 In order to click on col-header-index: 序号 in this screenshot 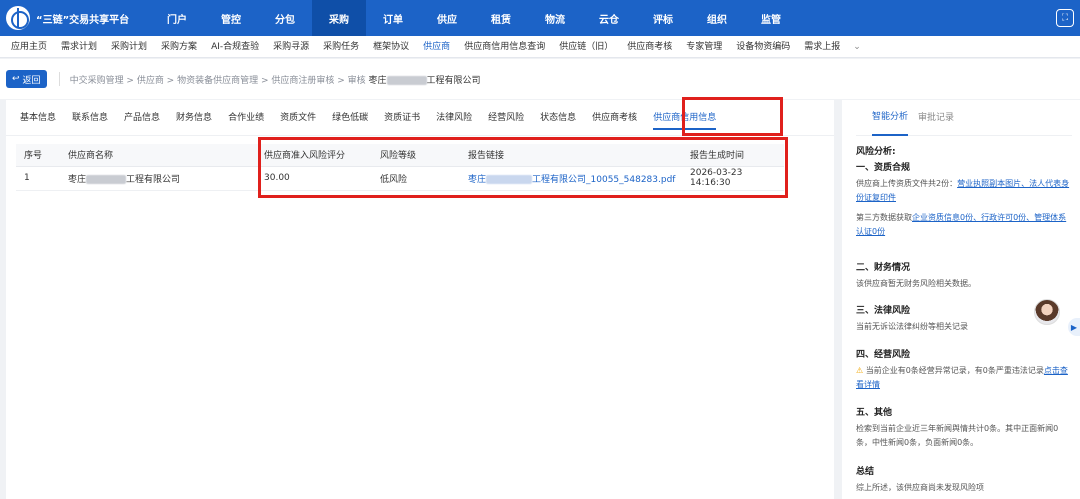, I will do `click(38, 155)`.